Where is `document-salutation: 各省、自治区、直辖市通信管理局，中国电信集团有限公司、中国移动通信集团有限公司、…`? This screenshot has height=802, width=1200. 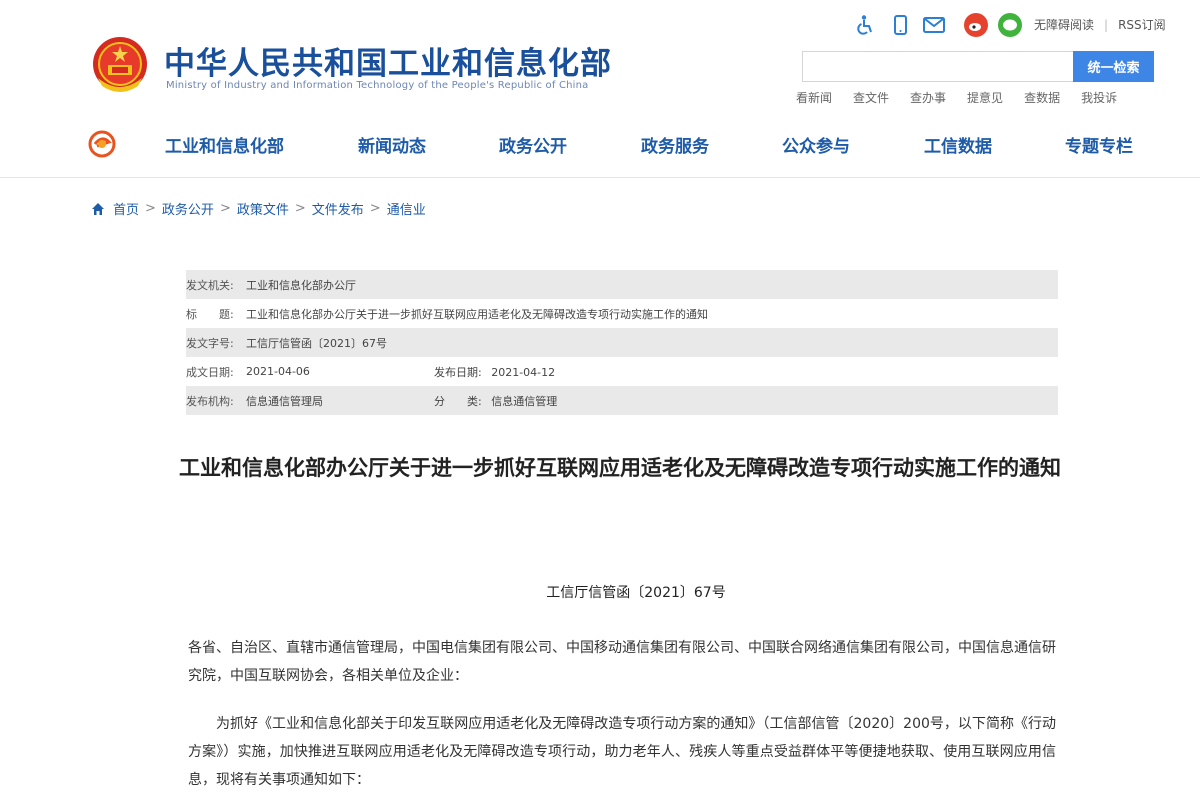
document-salutation: 各省、自治区、直辖市通信管理局，中国电信集团有限公司、中国移动通信集团有限公司、… is located at coordinates (622, 662).